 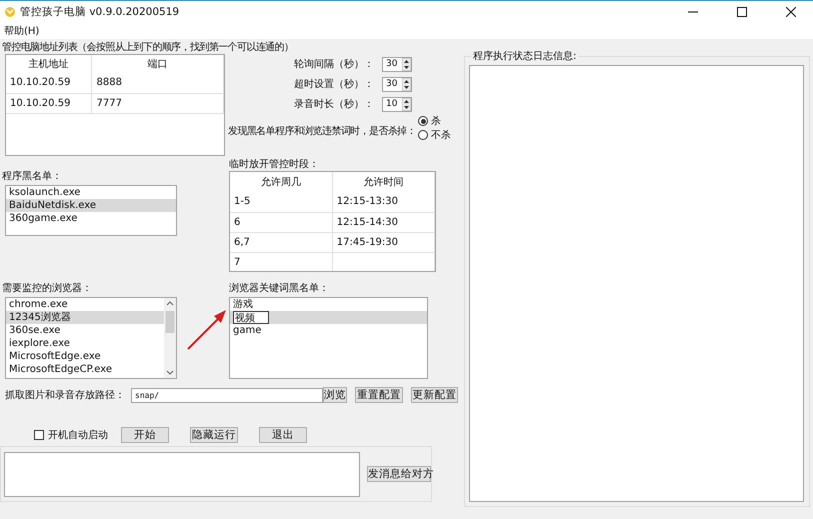 I want to click on column-header: 主机地址, so click(x=49, y=64).